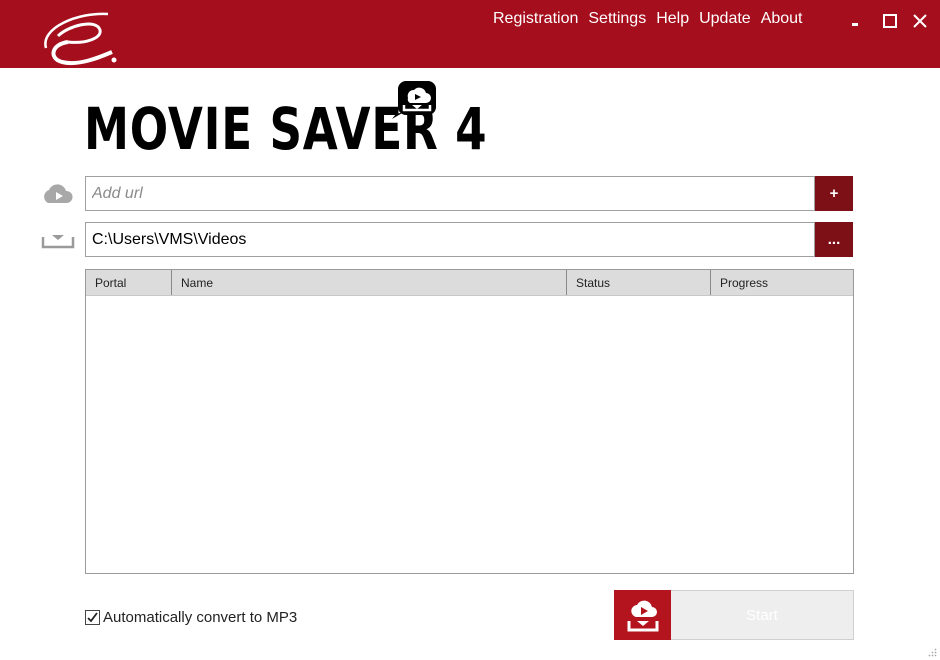 The image size is (940, 660). I want to click on menu-about: About, so click(782, 19).